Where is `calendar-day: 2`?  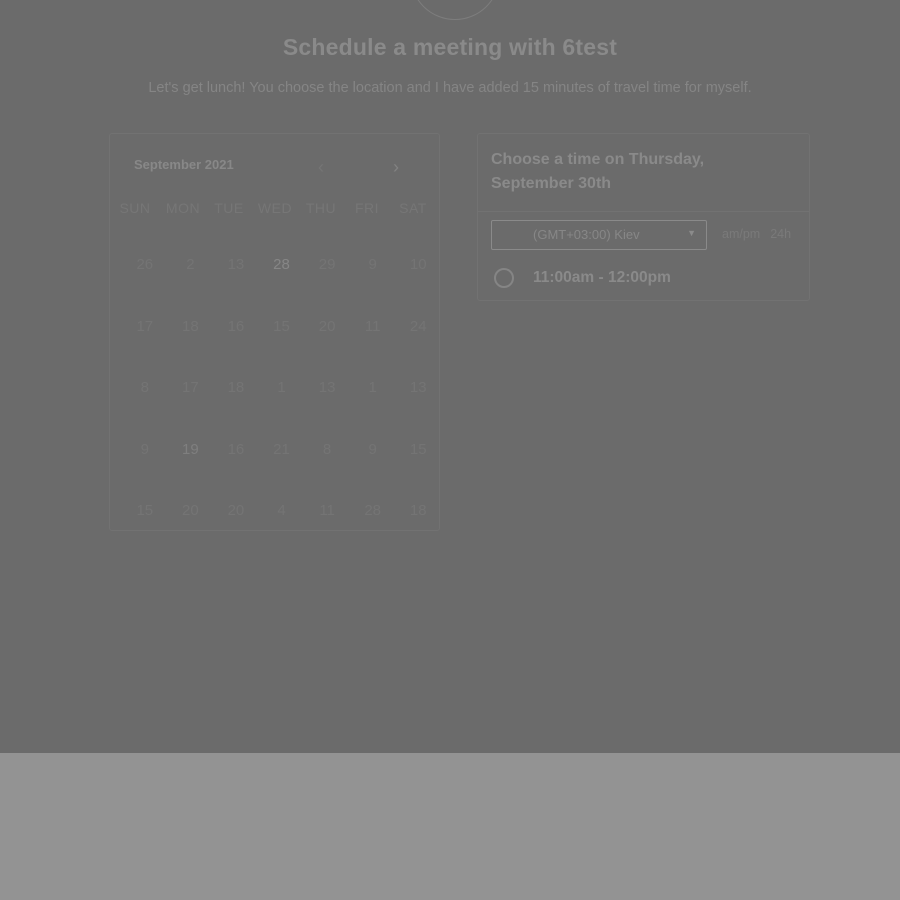
calendar-day: 2 is located at coordinates (191, 264).